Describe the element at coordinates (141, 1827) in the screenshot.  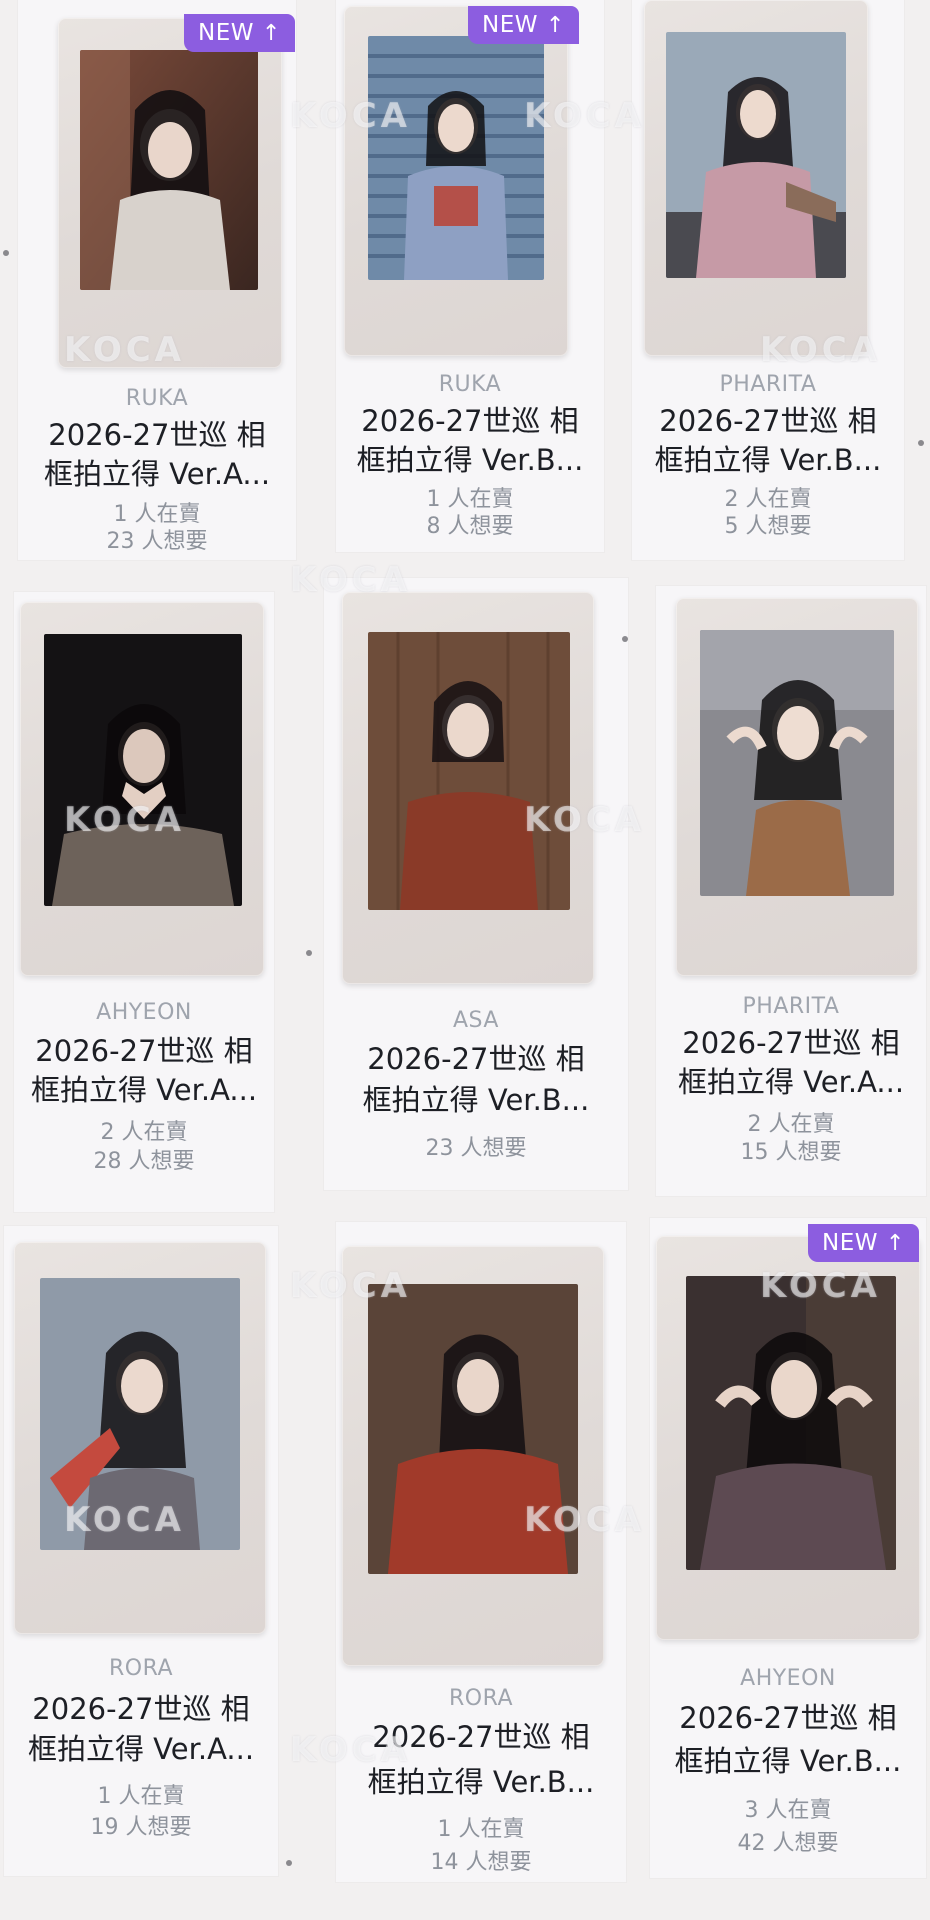
I see `want-count: 19 人想要` at that location.